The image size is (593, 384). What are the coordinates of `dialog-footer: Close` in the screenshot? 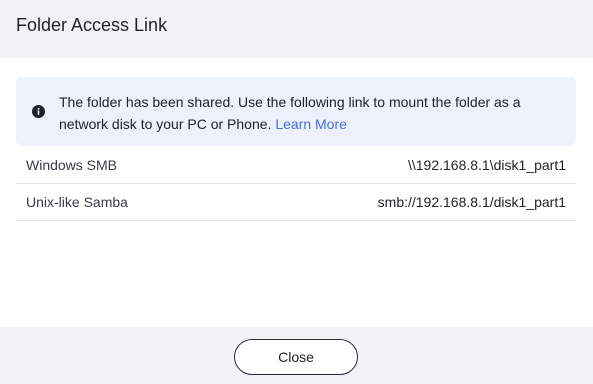 It's located at (296, 355).